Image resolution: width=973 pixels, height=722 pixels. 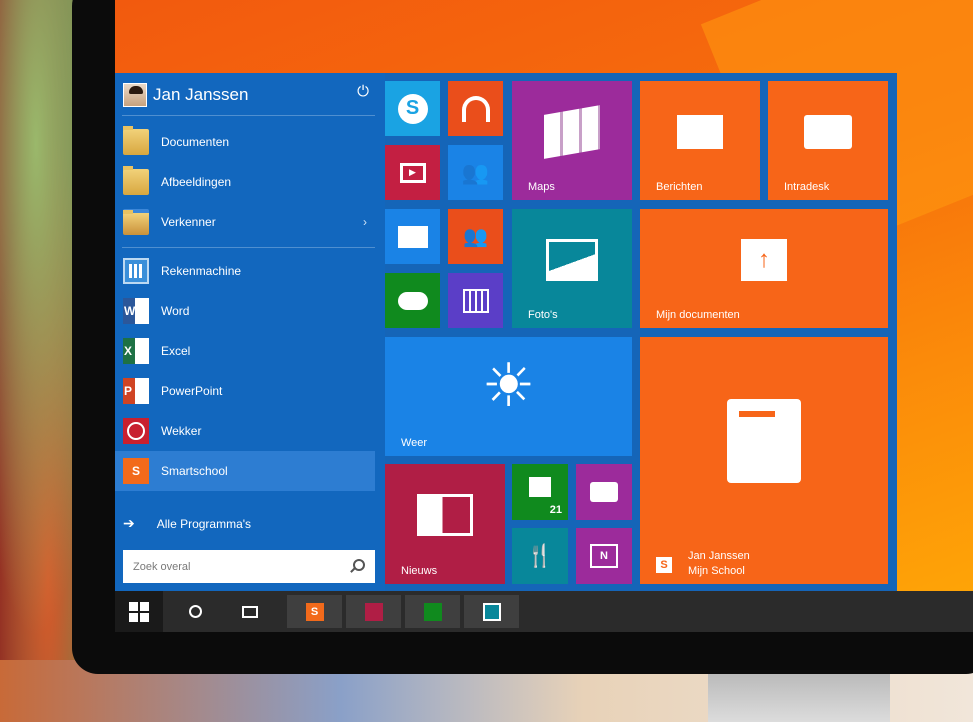 I want to click on taskbar-smartschool: S, so click(x=314, y=611).